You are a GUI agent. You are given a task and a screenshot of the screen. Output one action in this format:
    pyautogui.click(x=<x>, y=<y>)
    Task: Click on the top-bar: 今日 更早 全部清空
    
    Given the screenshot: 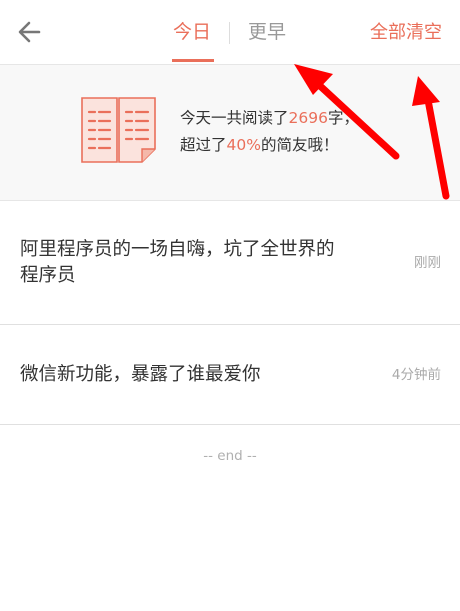 What is the action you would take?
    pyautogui.click(x=230, y=32)
    